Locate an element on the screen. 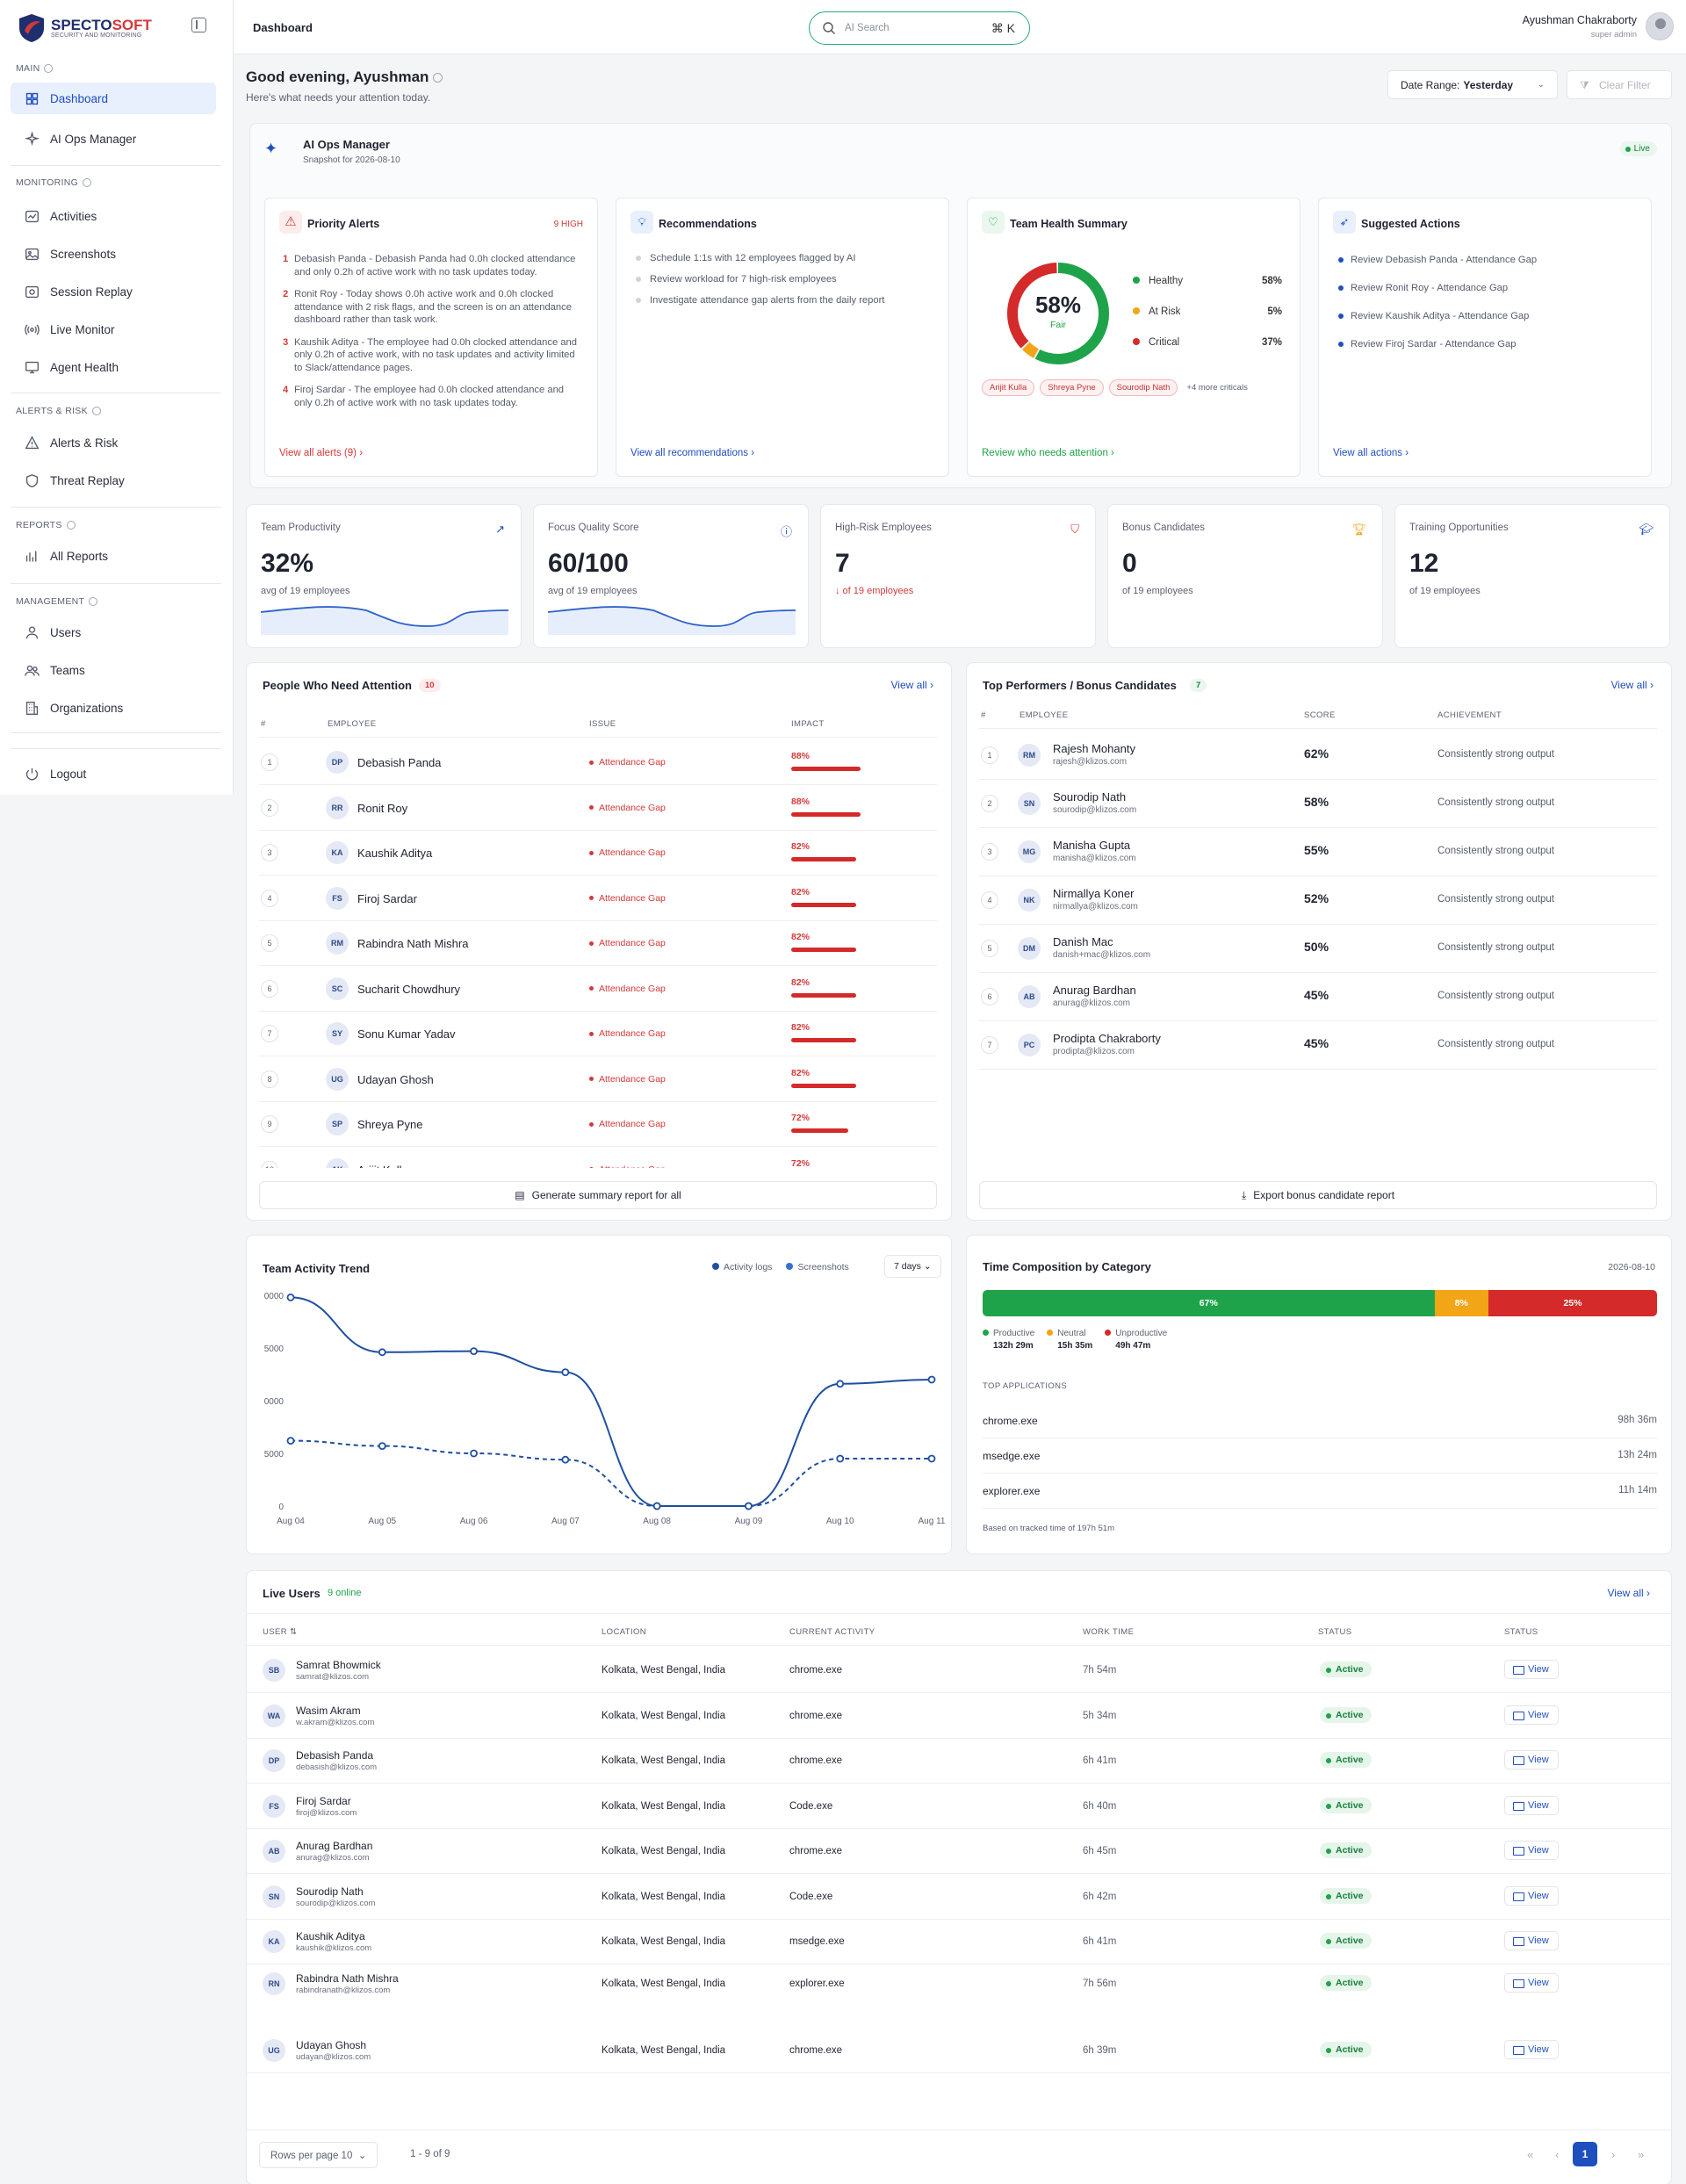 The image size is (1686, 2184). suggested-action-item: Review Kaushik Aditya - Attendance Gap is located at coordinates (1438, 316).